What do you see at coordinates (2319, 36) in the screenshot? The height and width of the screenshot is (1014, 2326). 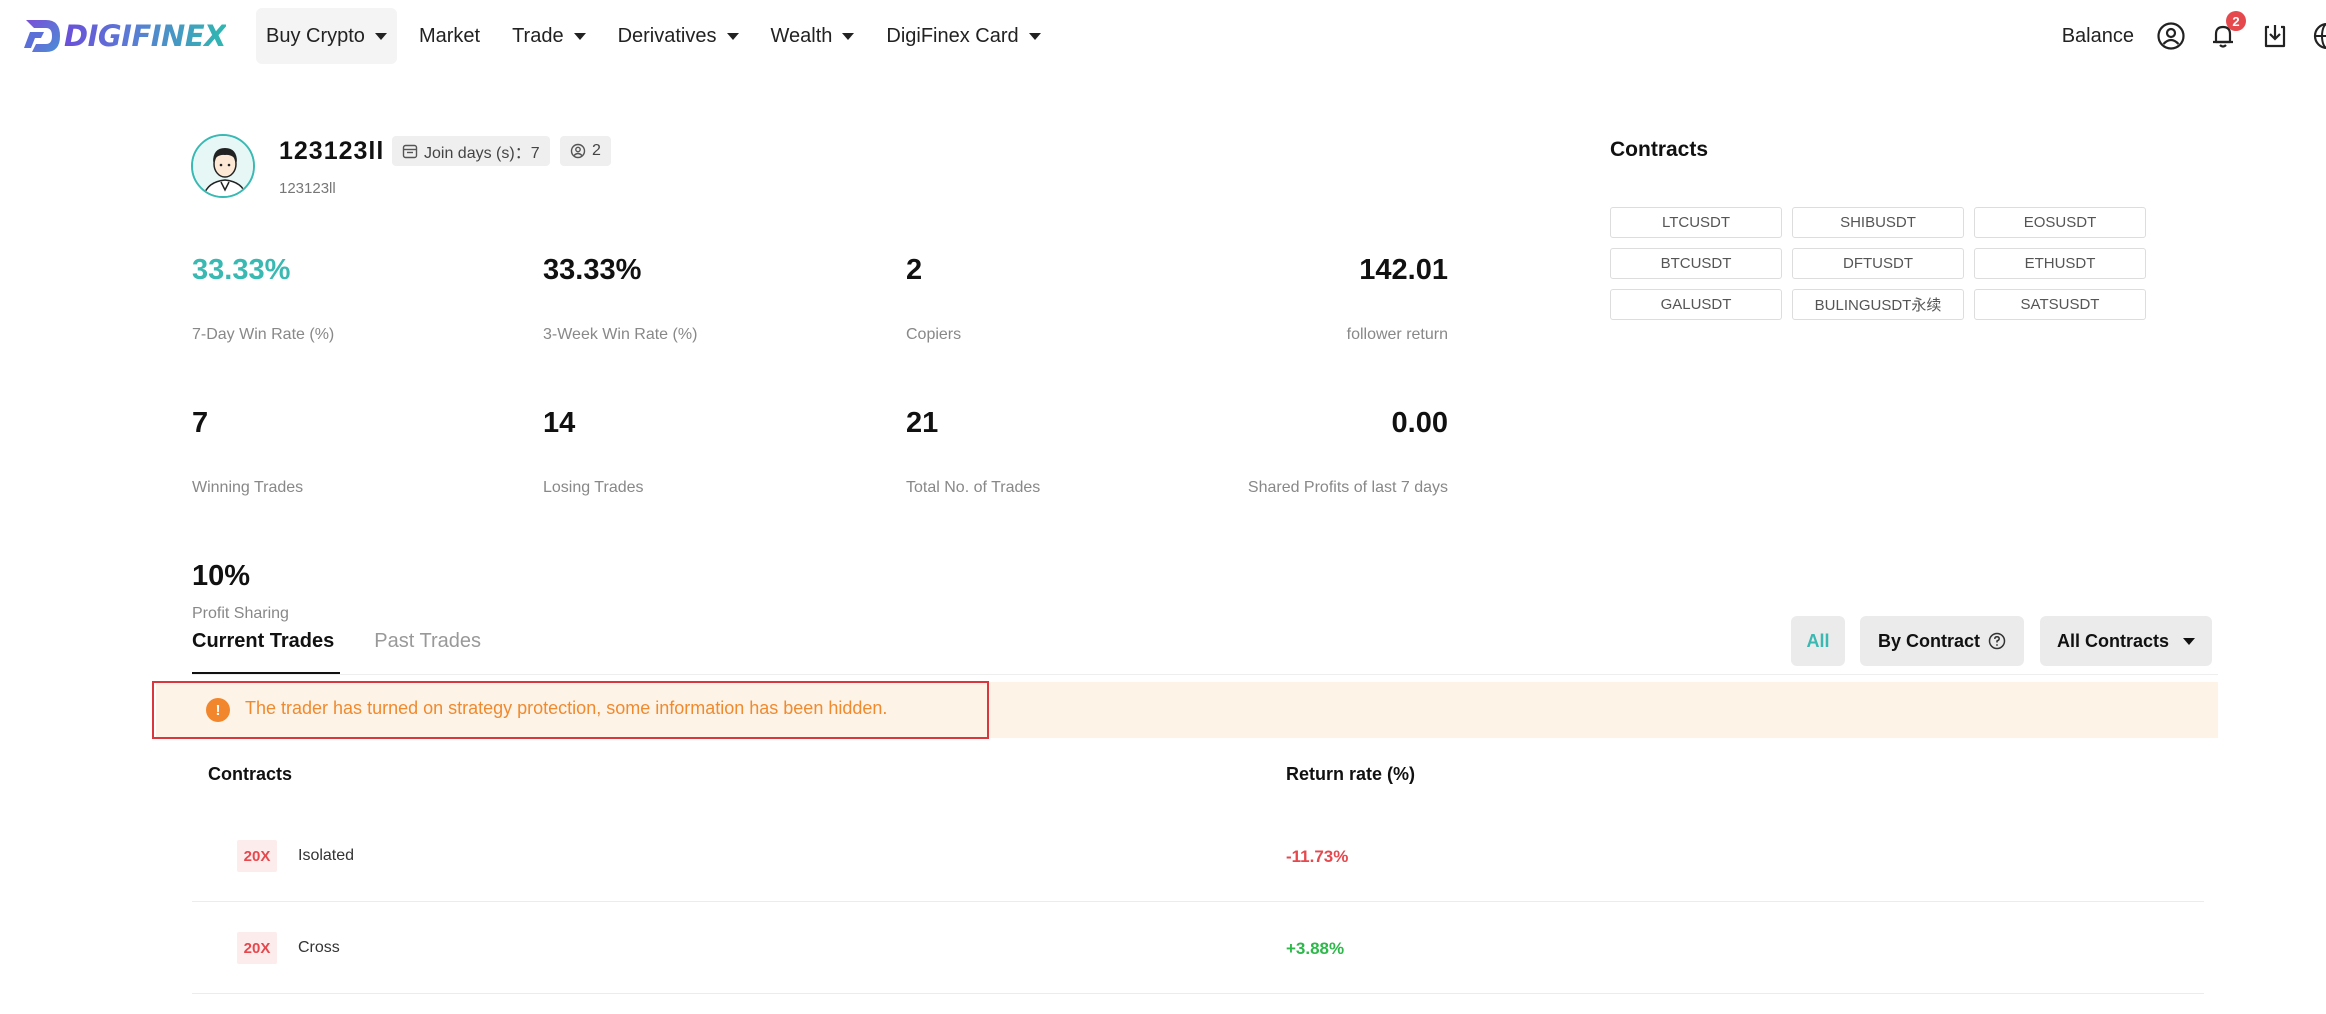 I see `language-globe-icon` at bounding box center [2319, 36].